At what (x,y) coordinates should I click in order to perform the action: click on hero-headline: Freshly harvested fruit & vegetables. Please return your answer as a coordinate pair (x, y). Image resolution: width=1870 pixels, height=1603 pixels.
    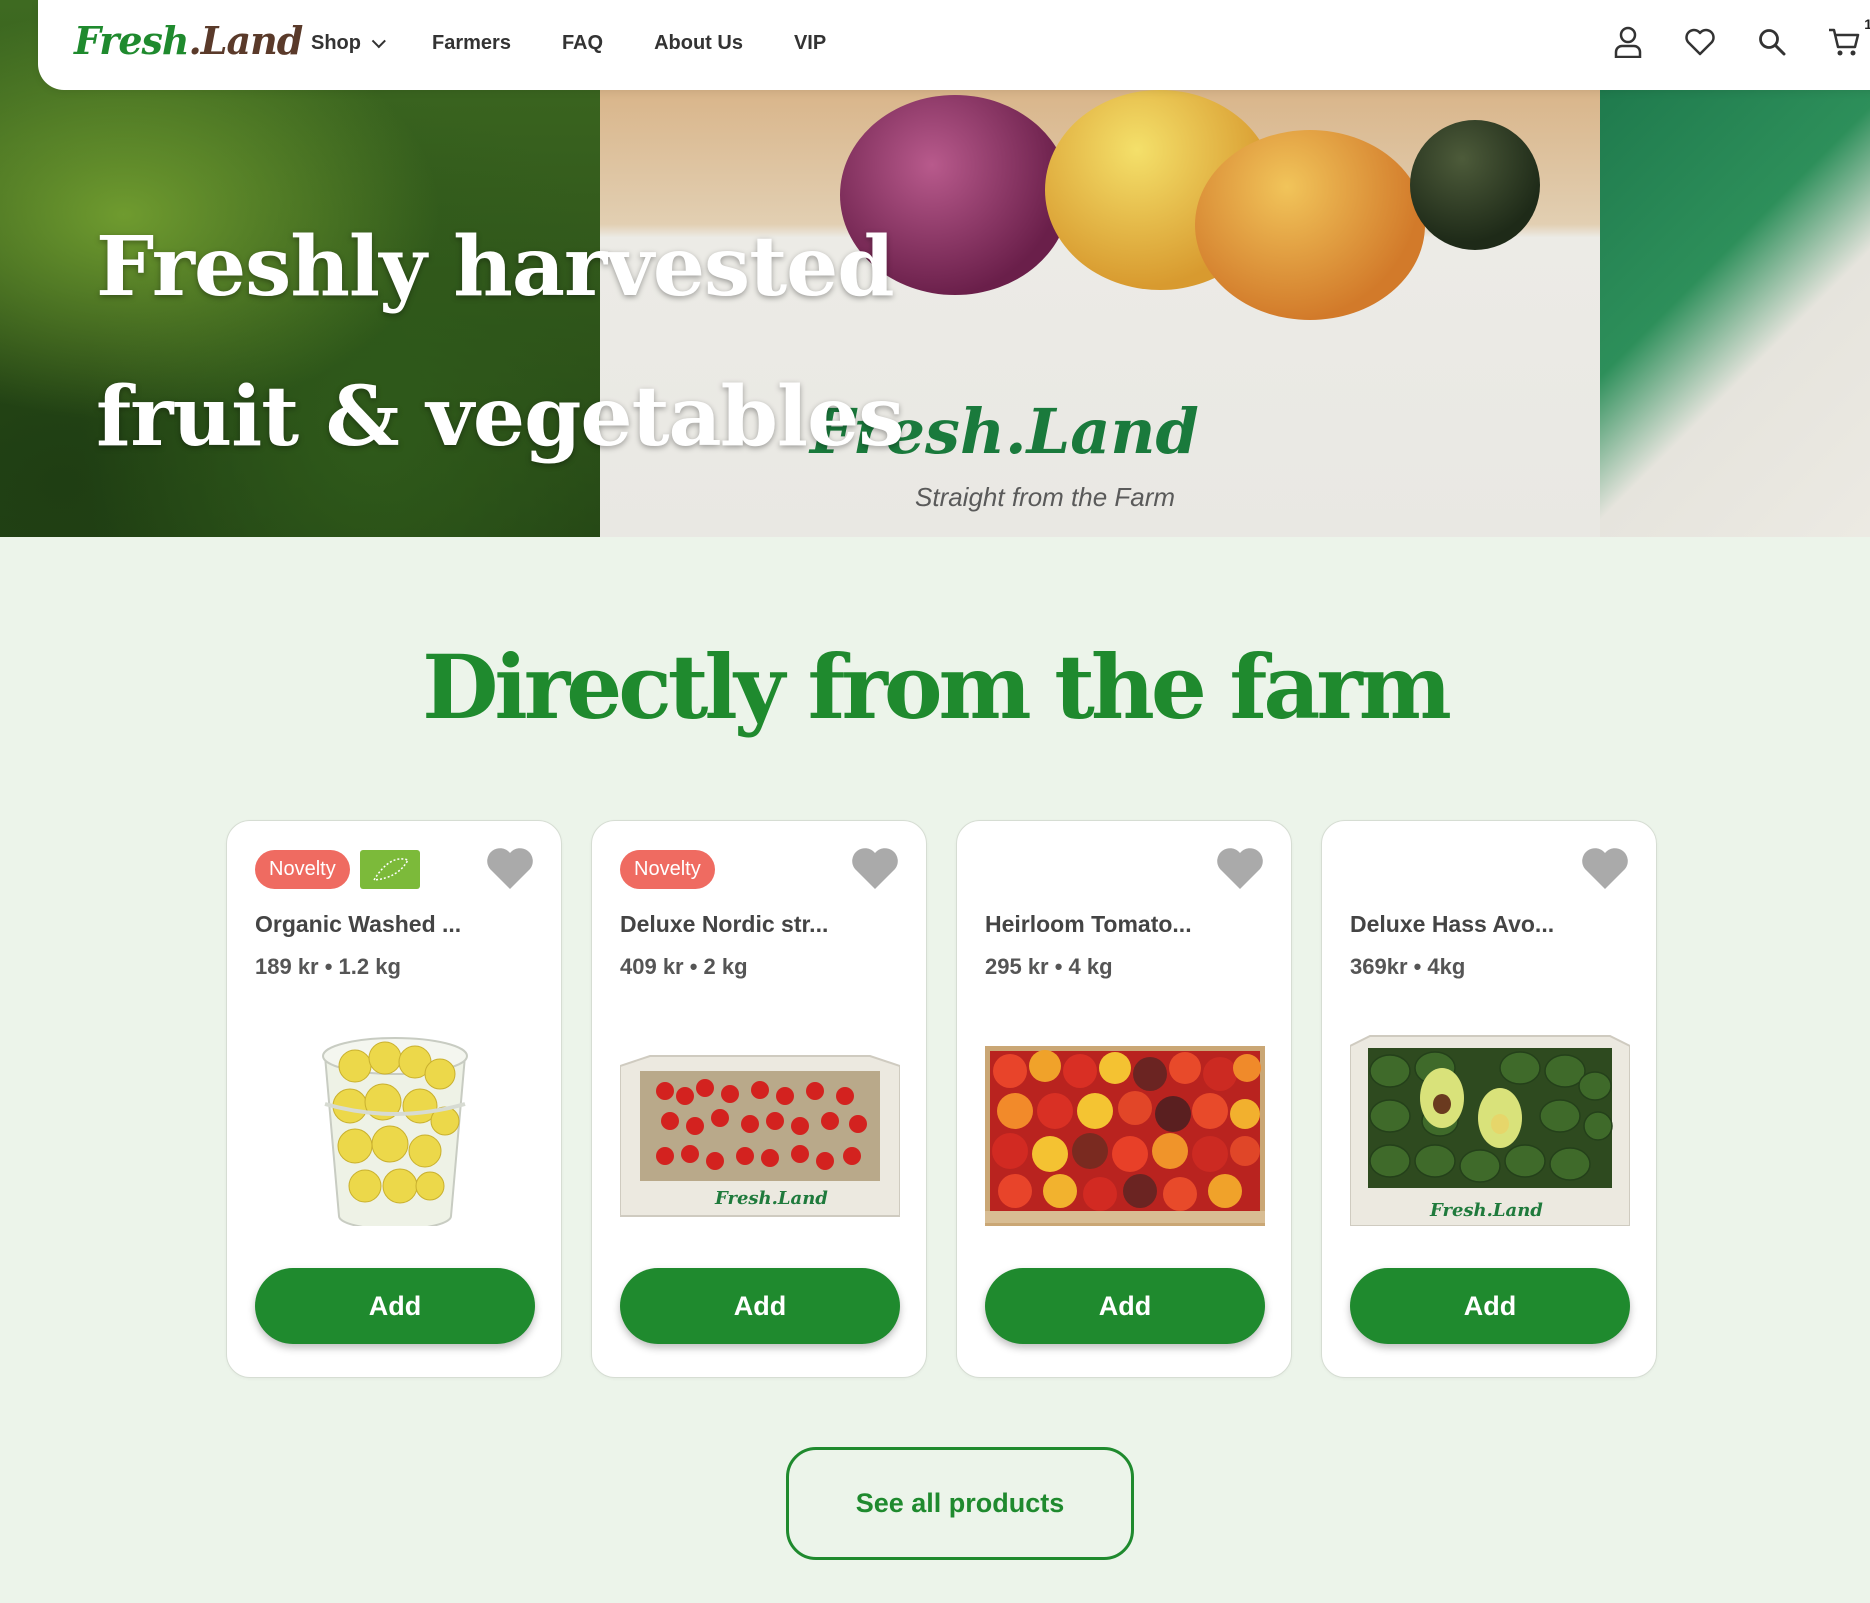
    Looking at the image, I should click on (500, 342).